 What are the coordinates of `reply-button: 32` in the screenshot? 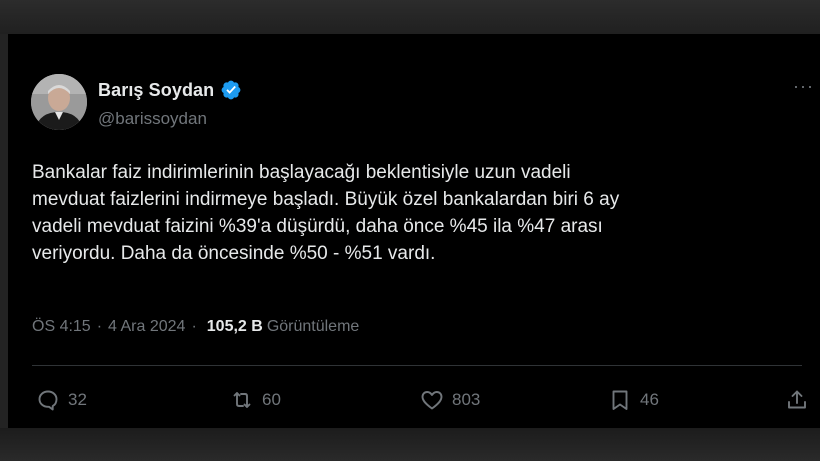 It's located at (61, 400).